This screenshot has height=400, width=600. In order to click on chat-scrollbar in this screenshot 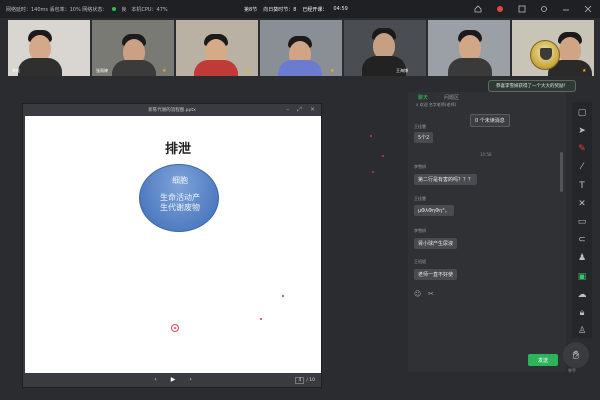, I will do `click(561, 172)`.